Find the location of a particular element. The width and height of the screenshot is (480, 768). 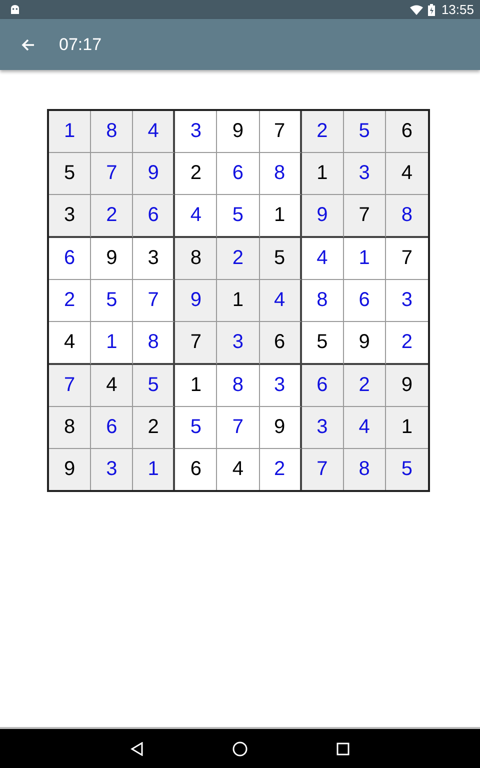

android-icon is located at coordinates (15, 9).